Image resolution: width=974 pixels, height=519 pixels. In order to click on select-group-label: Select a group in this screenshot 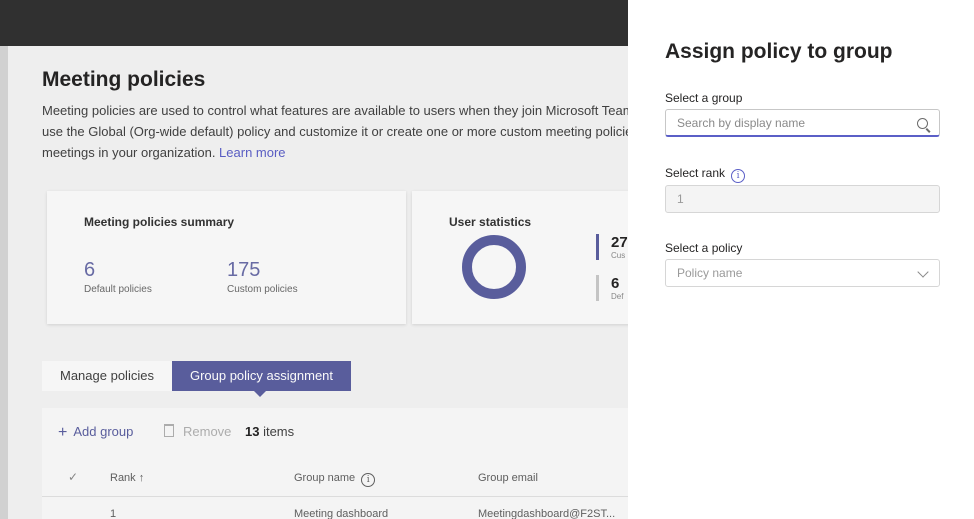, I will do `click(704, 98)`.